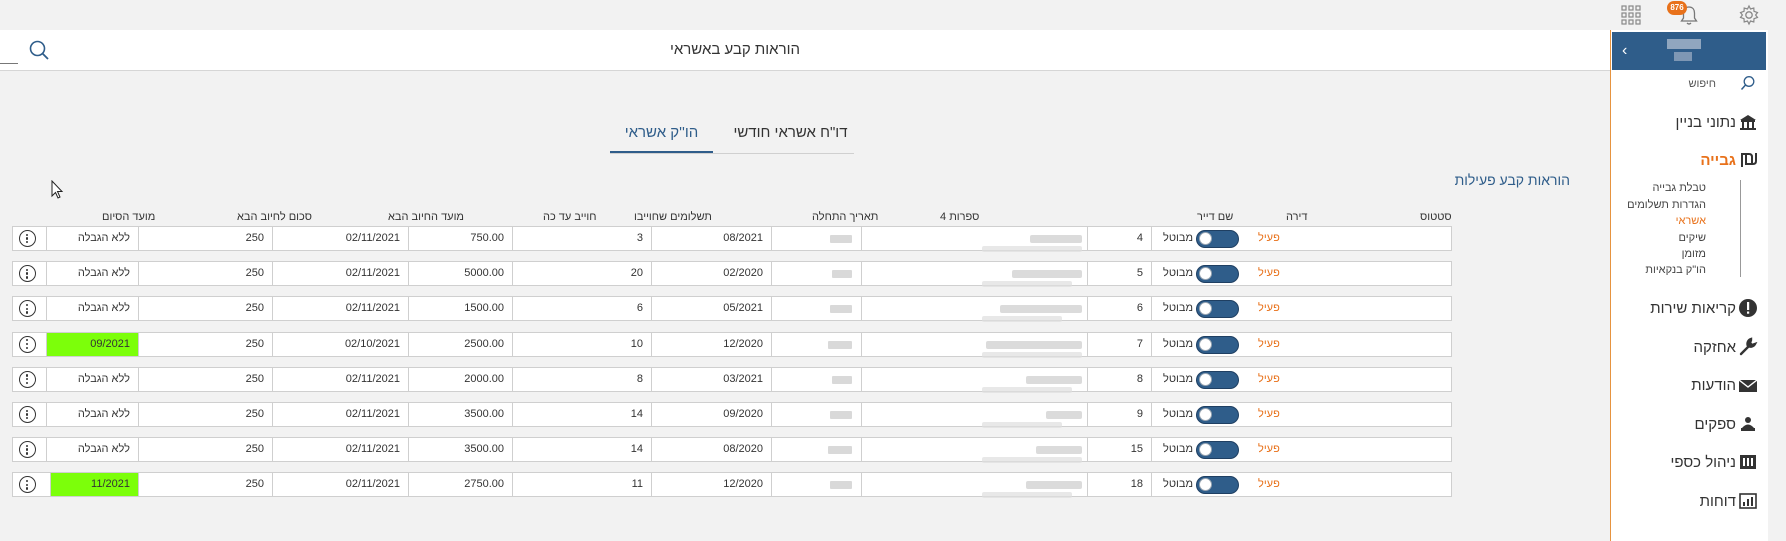 This screenshot has height=541, width=1786. What do you see at coordinates (1749, 160) in the screenshot?
I see `shekel-icon` at bounding box center [1749, 160].